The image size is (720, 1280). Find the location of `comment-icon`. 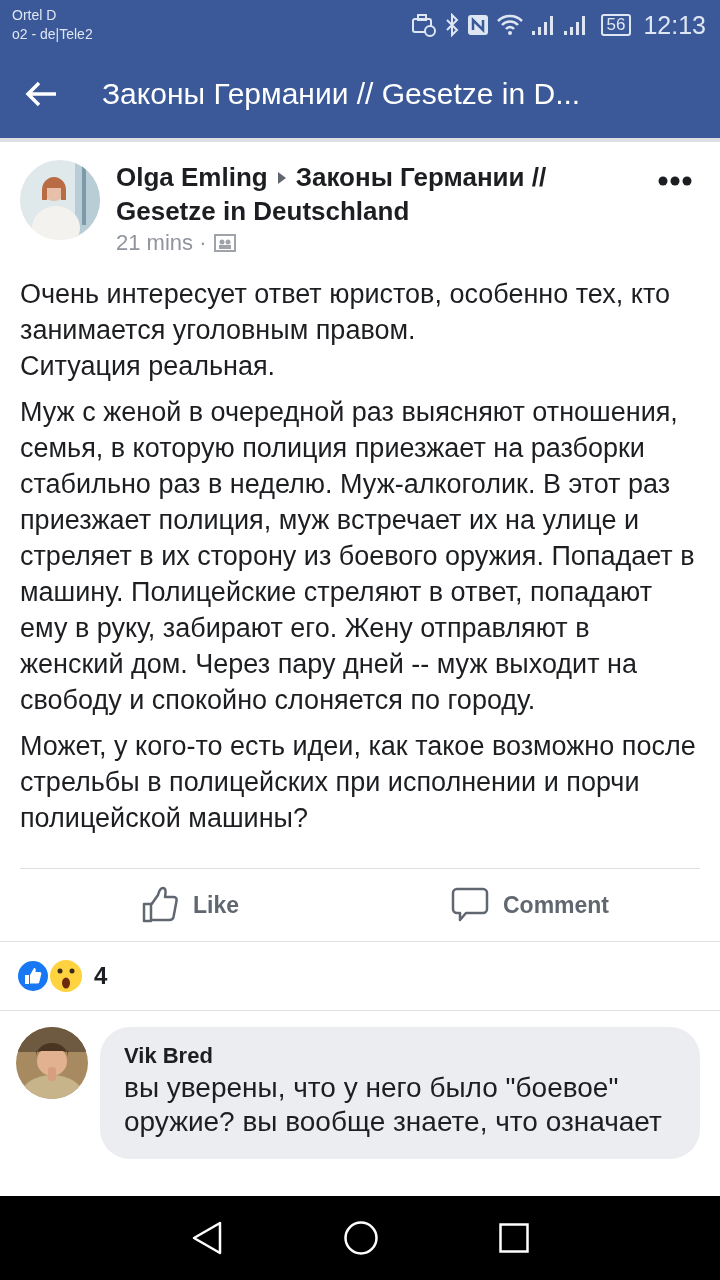

comment-icon is located at coordinates (469, 905).